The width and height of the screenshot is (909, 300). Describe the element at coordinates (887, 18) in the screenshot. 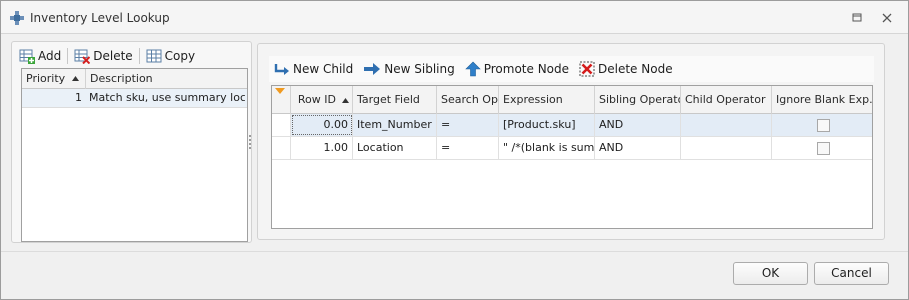

I see `close-icon` at that location.